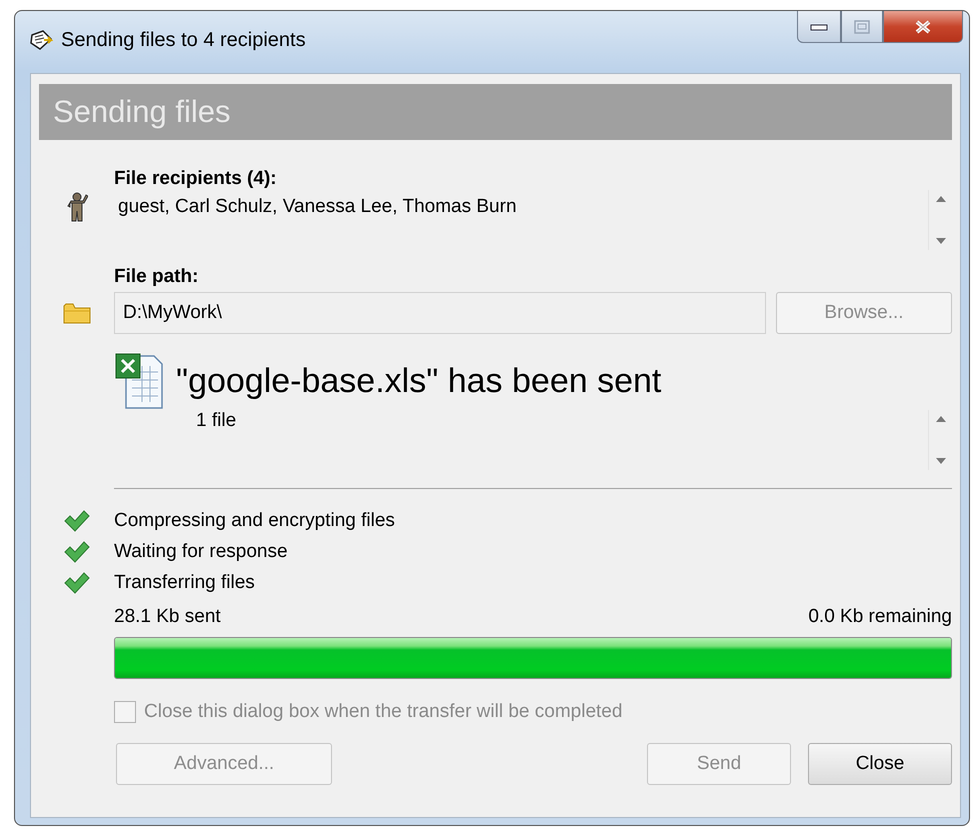  Describe the element at coordinates (184, 583) in the screenshot. I see `step-label: Transferring files` at that location.